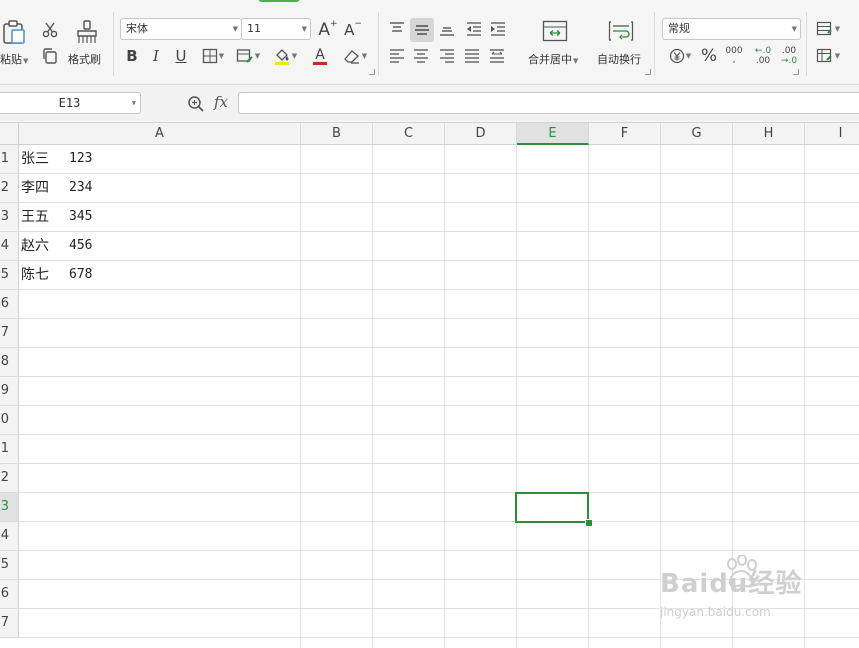 The height and width of the screenshot is (648, 859). What do you see at coordinates (498, 29) in the screenshot?
I see `increase-indent-icon` at bounding box center [498, 29].